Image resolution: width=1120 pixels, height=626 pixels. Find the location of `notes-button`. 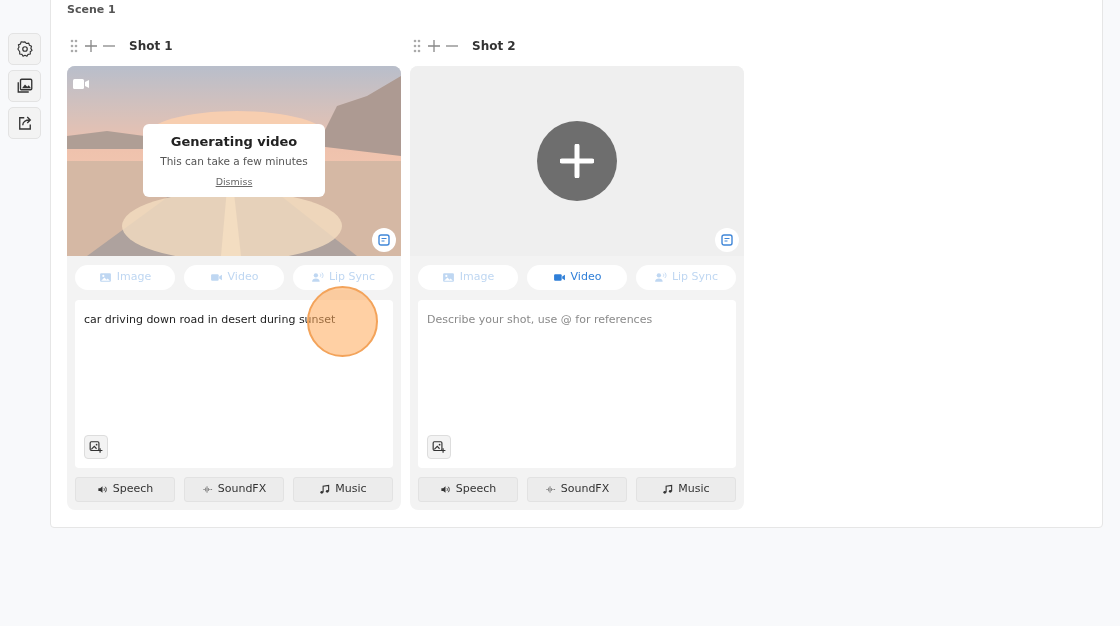

notes-button is located at coordinates (727, 240).